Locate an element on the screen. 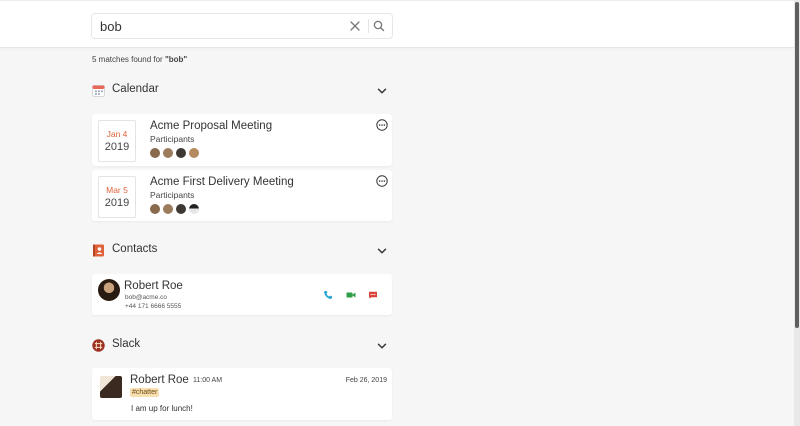 The image size is (800, 426). close-icon is located at coordinates (355, 26).